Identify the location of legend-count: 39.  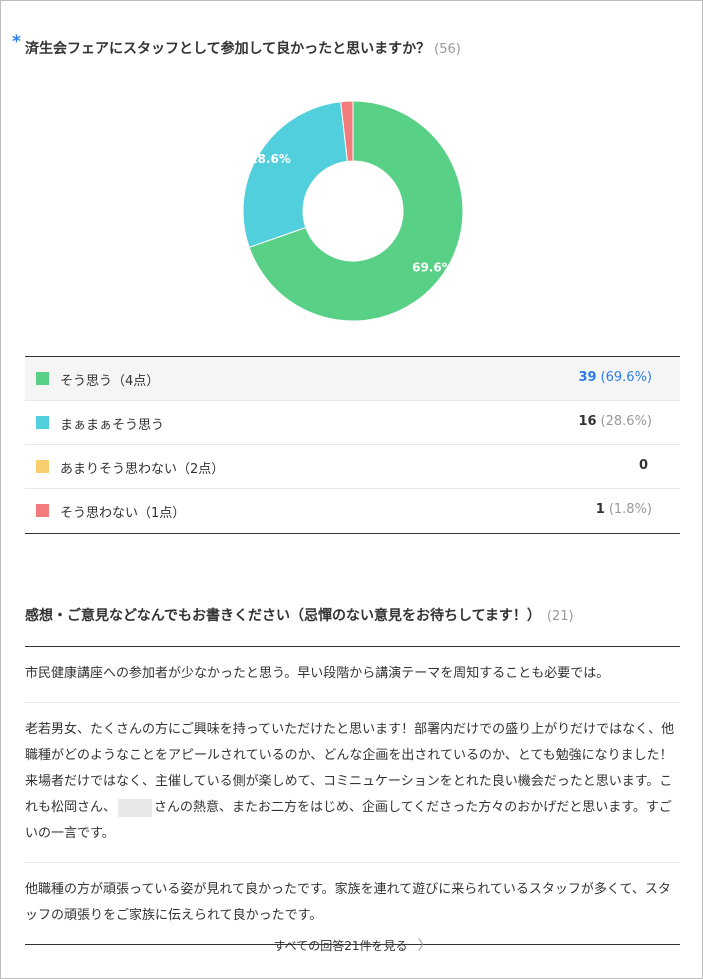
(587, 377).